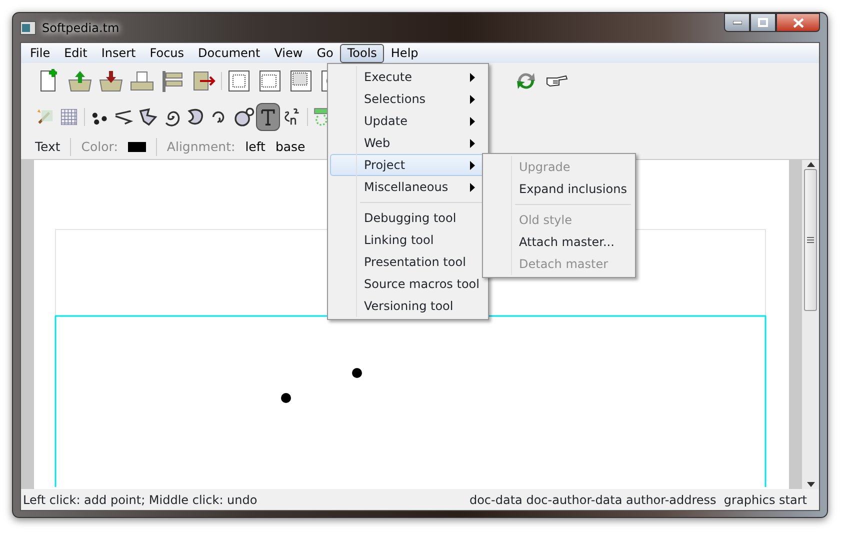 The image size is (848, 539). Describe the element at coordinates (408, 187) in the screenshot. I see `menu-item: Miscellaneous` at that location.